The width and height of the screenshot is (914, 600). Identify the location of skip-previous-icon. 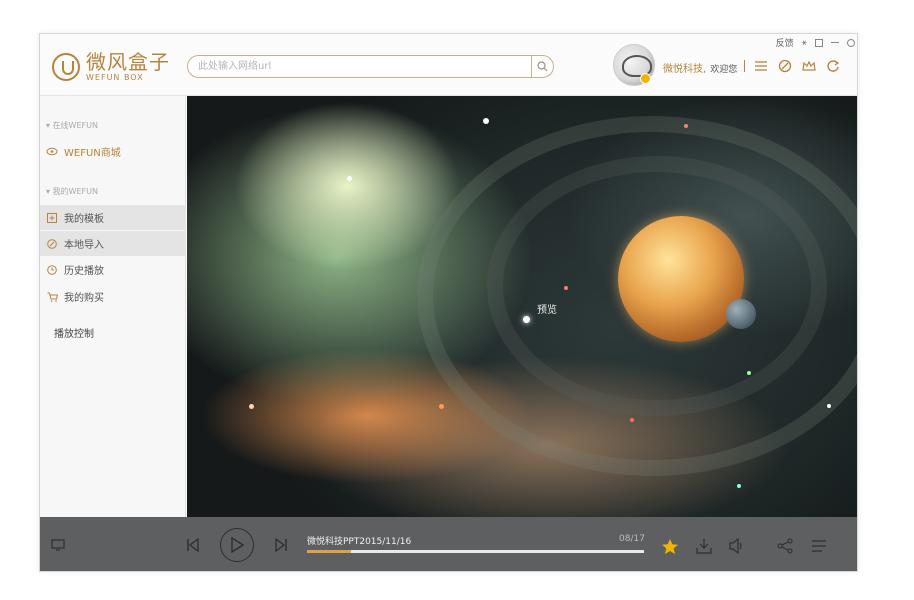
(193, 545).